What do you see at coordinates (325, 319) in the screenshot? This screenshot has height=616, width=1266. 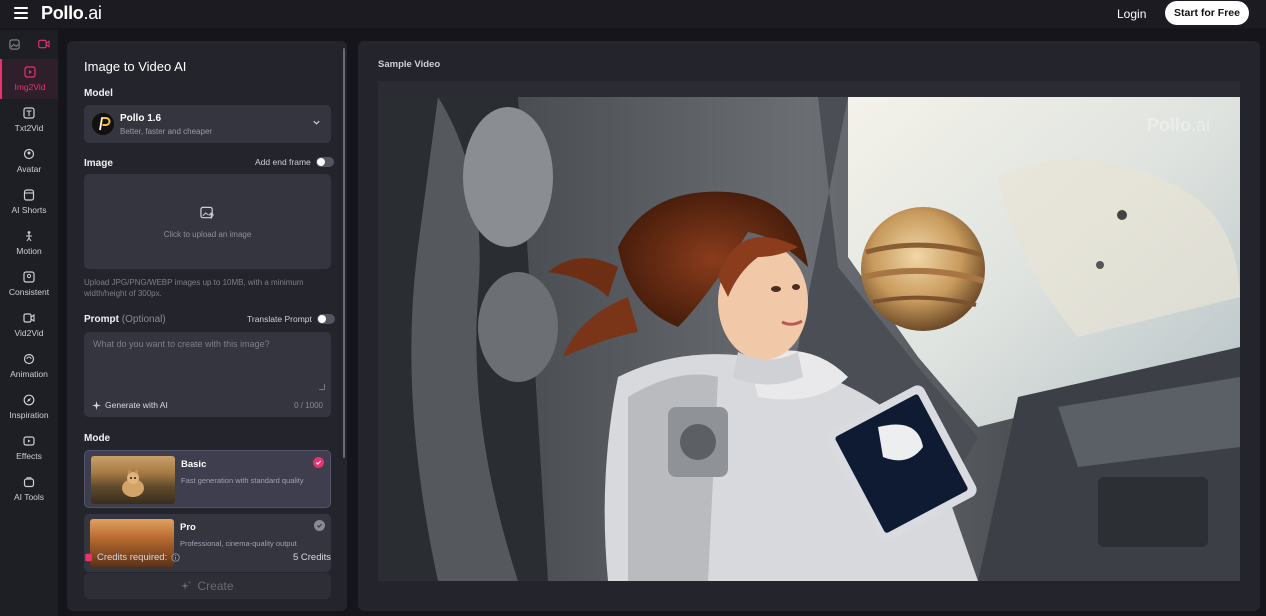 I see `translate-toggle` at bounding box center [325, 319].